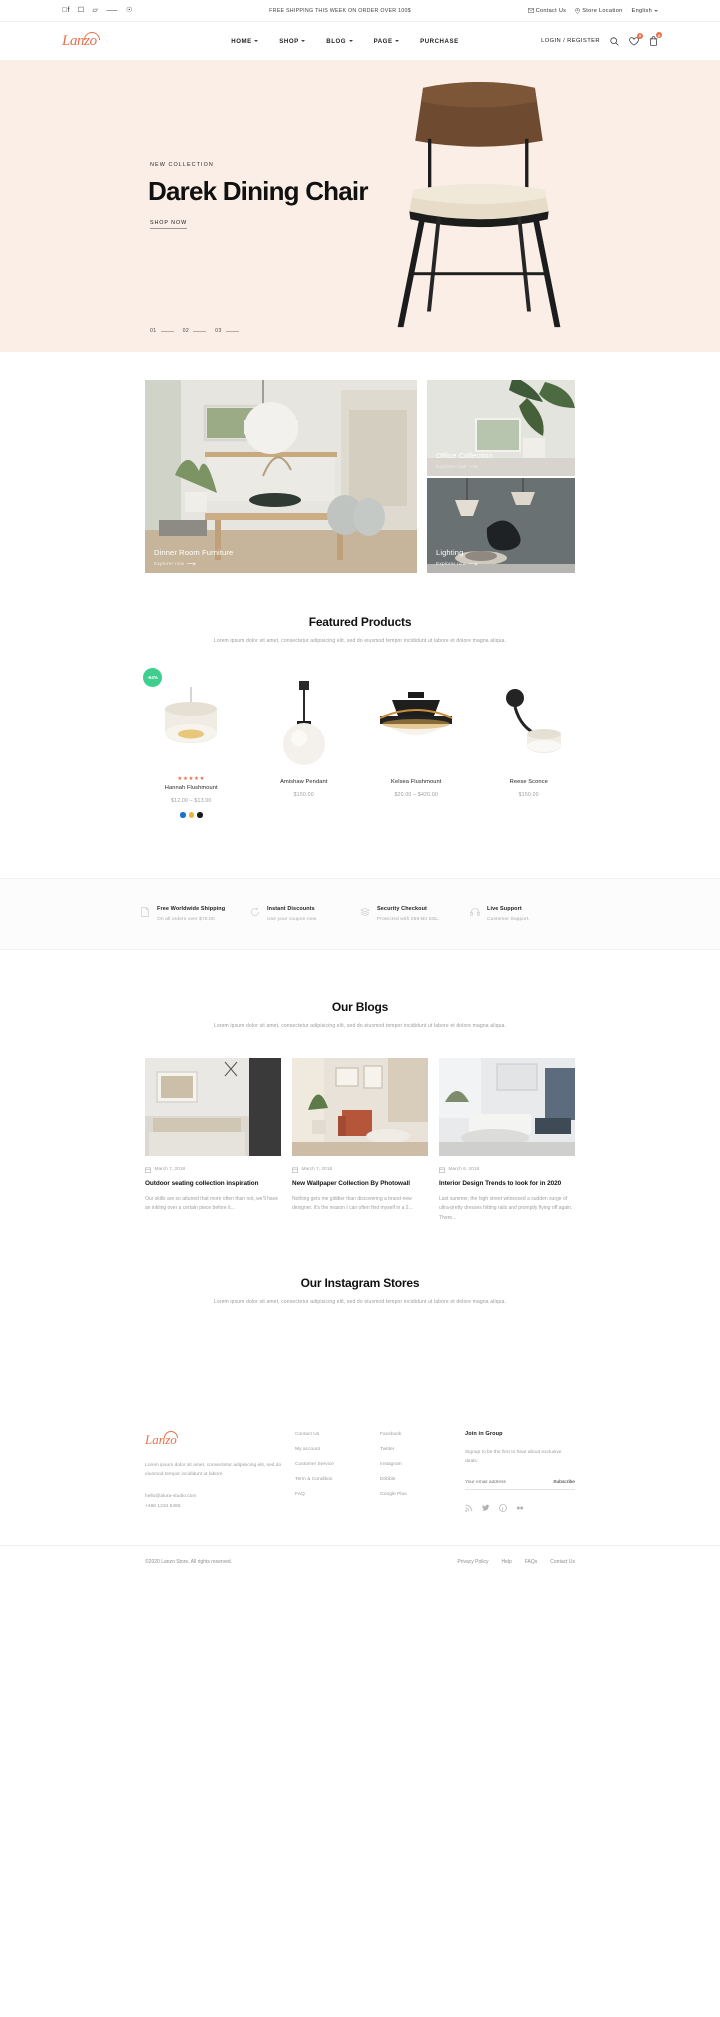  I want to click on pinterest-icon, so click(503, 1507).